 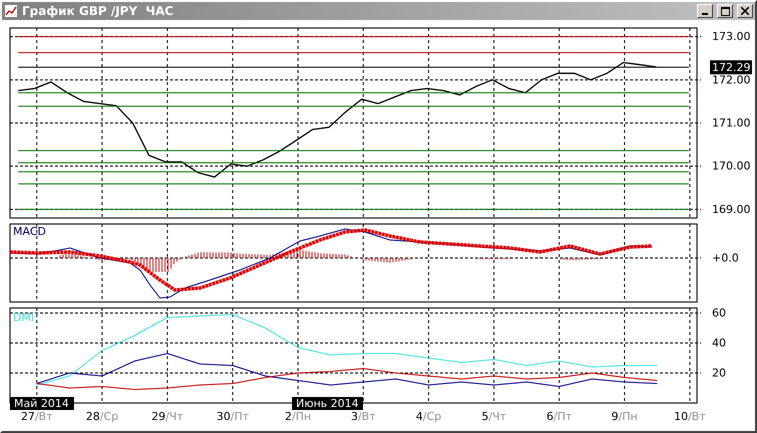 I want to click on month-label: Май 2014, so click(x=42, y=403).